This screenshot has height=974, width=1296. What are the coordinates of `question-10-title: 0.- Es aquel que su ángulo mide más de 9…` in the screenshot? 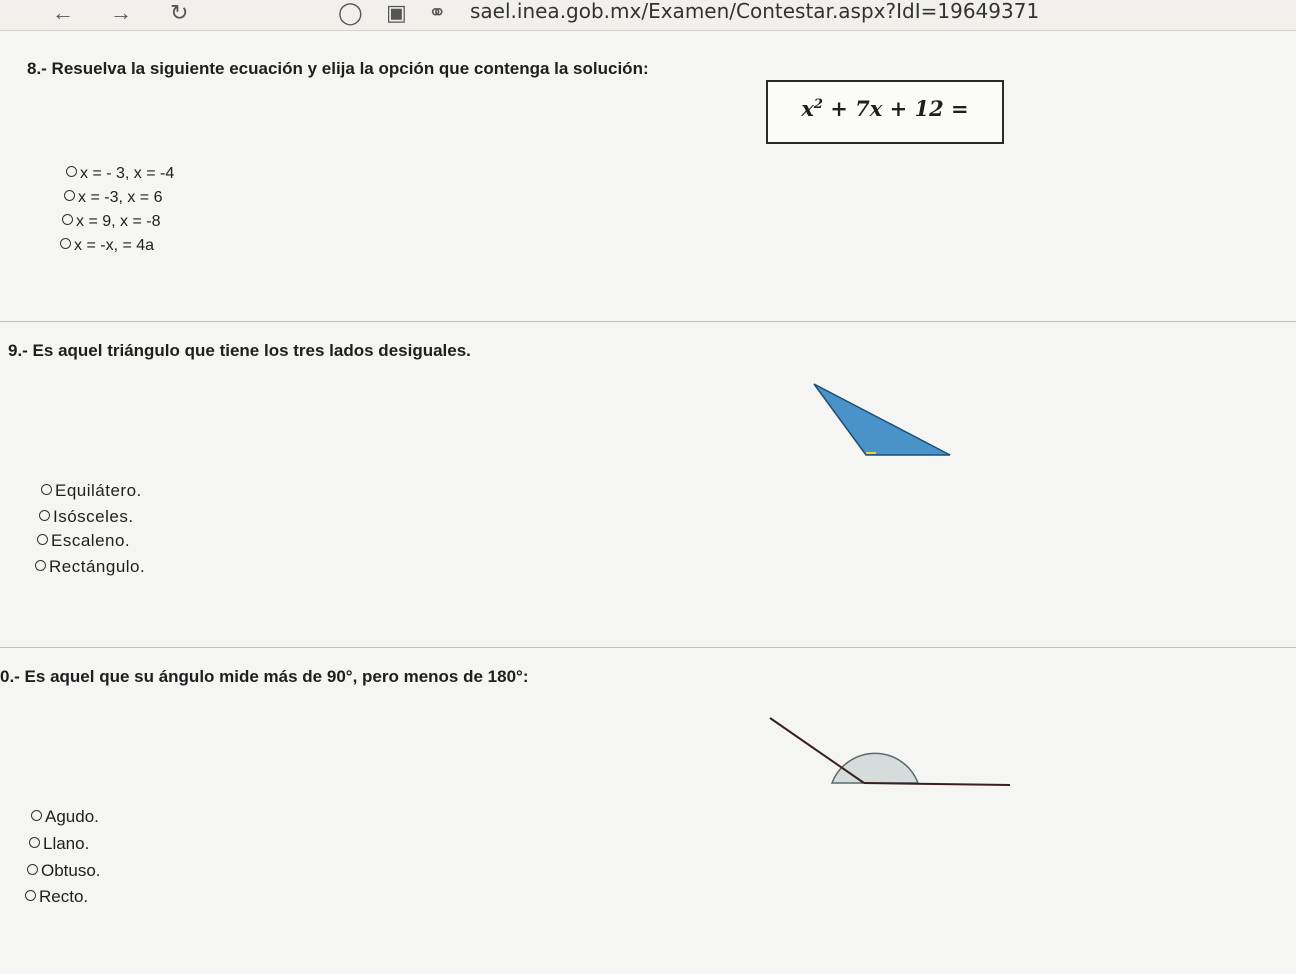 It's located at (264, 676).